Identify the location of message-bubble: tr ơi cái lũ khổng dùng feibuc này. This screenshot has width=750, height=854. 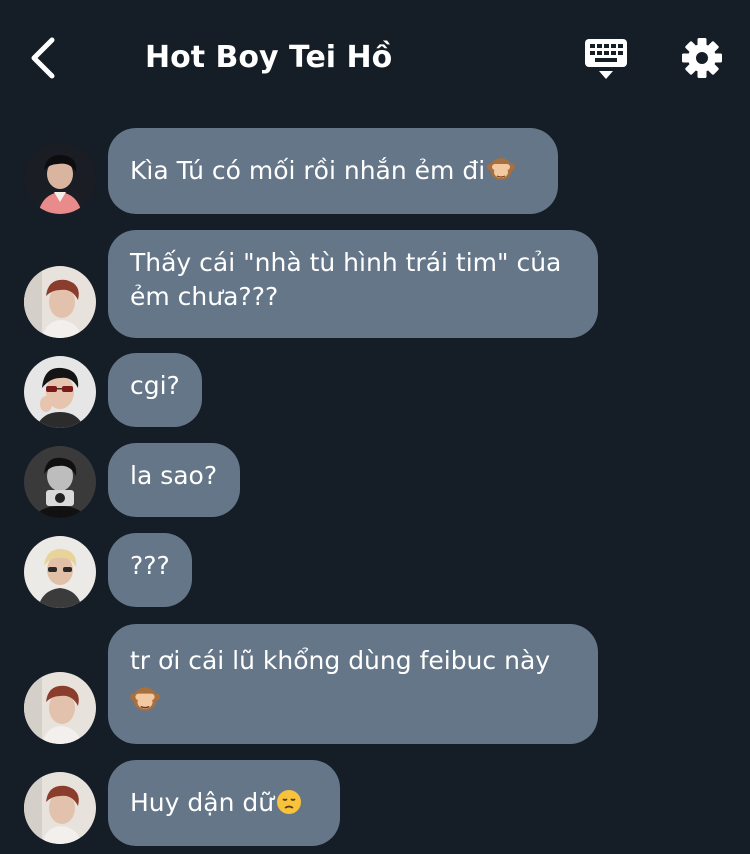
(353, 684).